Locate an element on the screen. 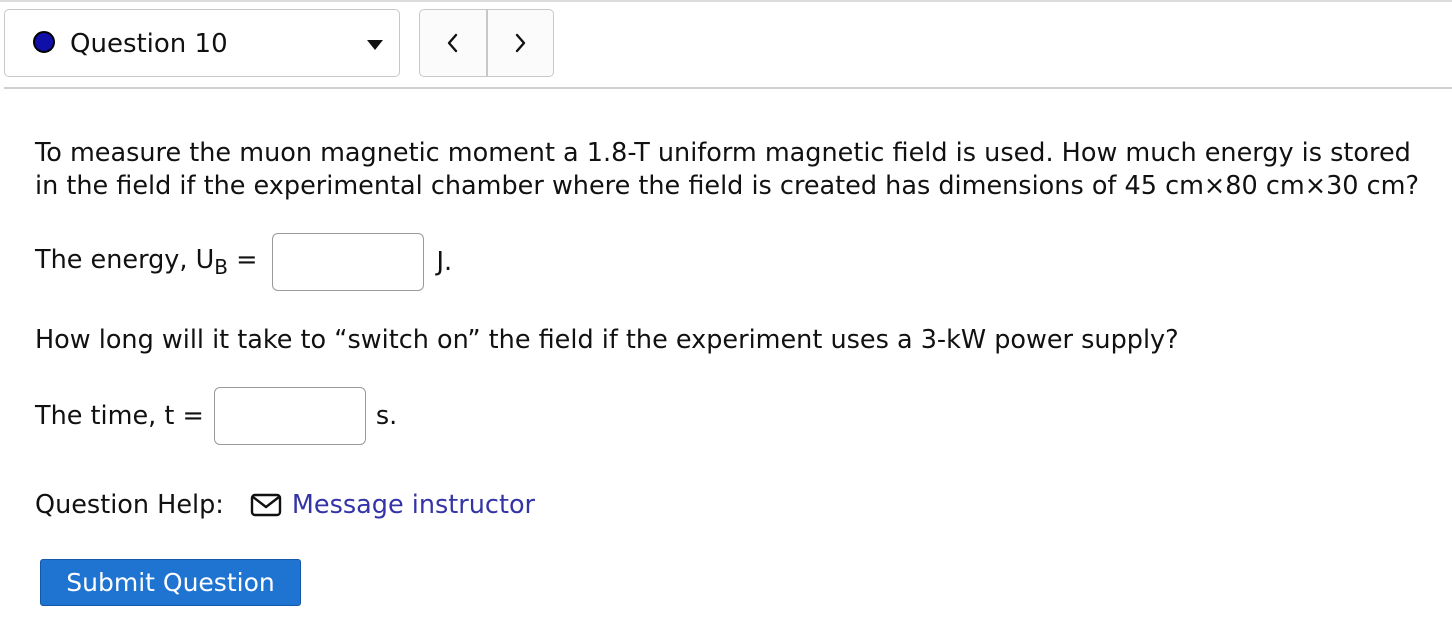 Image resolution: width=1452 pixels, height=636 pixels. time-answer-row: The time, t = s. is located at coordinates (216, 416).